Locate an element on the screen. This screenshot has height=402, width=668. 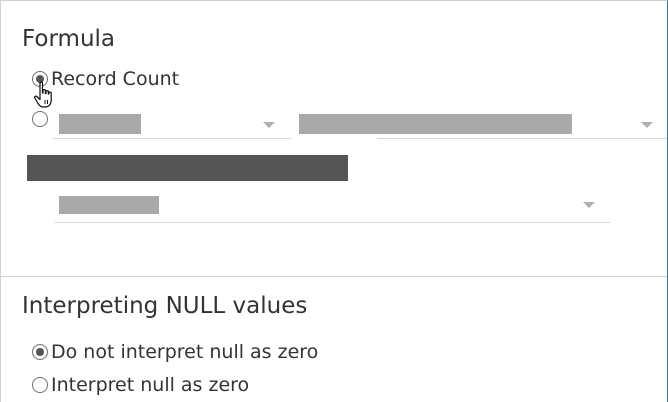
record-count-label: Record Count is located at coordinates (115, 79).